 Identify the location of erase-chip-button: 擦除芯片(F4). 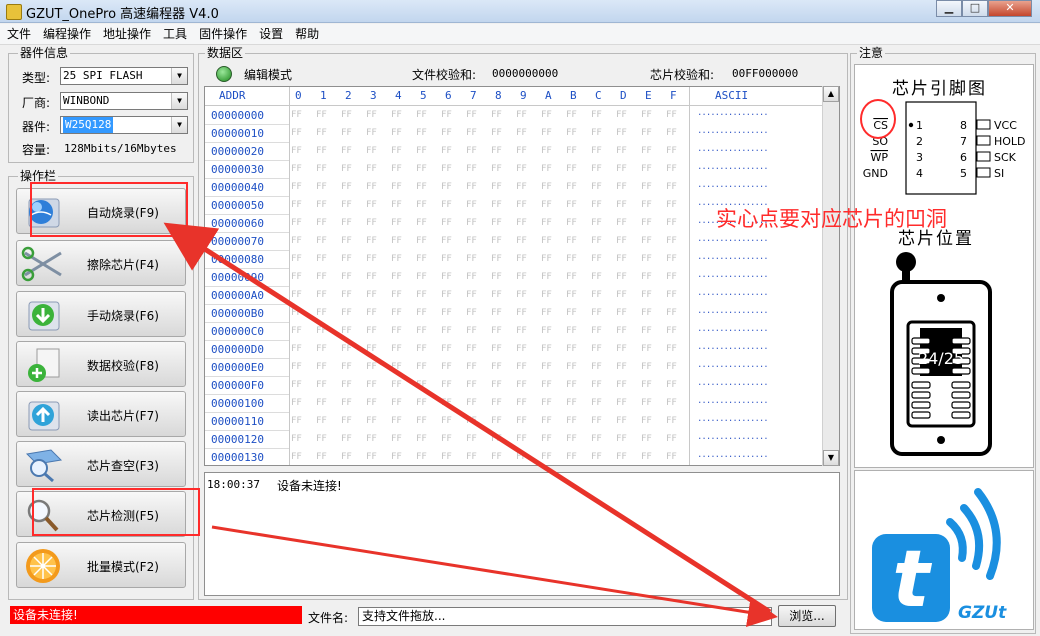
(101, 263).